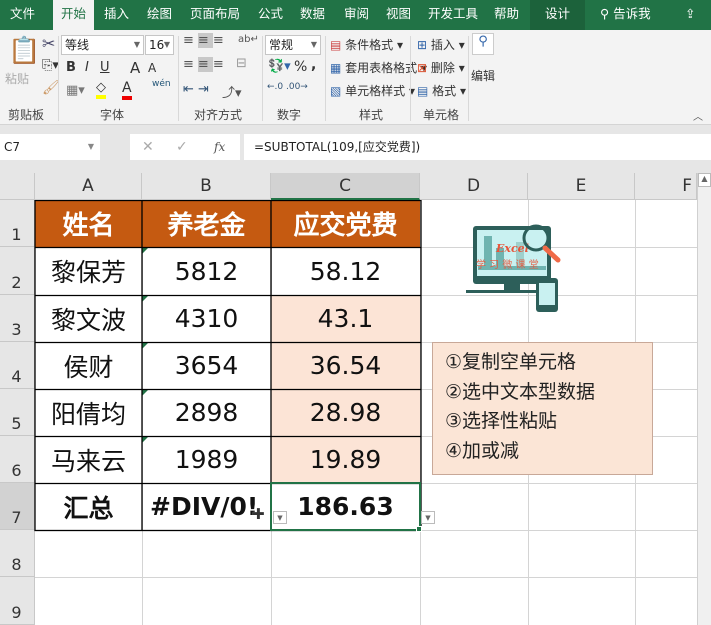 Image resolution: width=711 pixels, height=625 pixels. What do you see at coordinates (159, 45) in the screenshot?
I see `font-size-select: 16 ▼` at bounding box center [159, 45].